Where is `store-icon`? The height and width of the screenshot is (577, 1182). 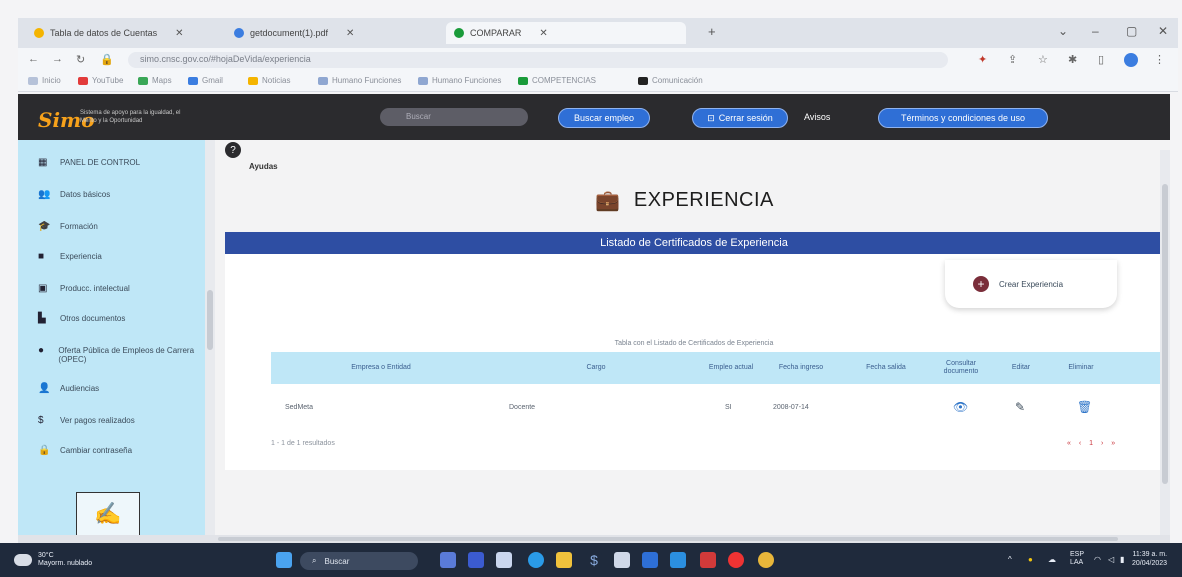
store-icon is located at coordinates (622, 560).